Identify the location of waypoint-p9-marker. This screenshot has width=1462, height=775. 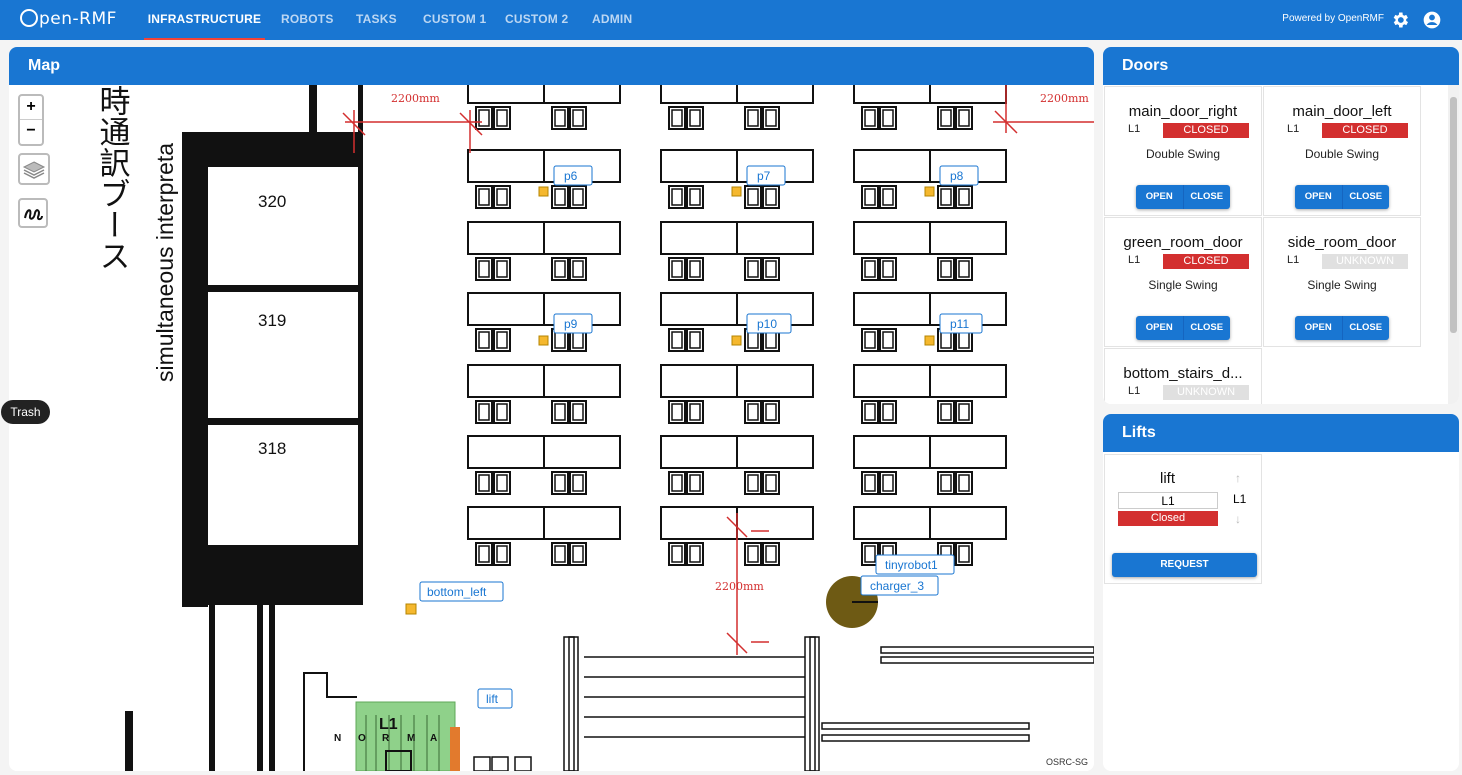
(543, 340).